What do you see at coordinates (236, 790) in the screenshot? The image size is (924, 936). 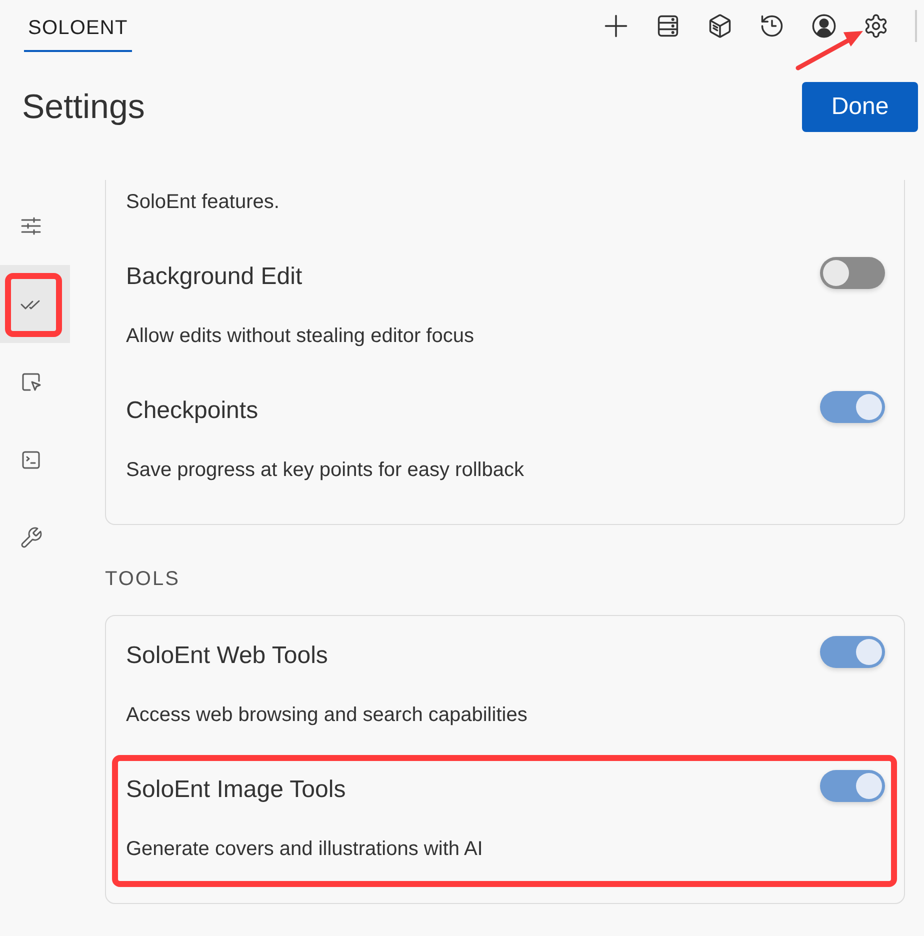 I see `setting-title: SoloEnt Image Tools` at bounding box center [236, 790].